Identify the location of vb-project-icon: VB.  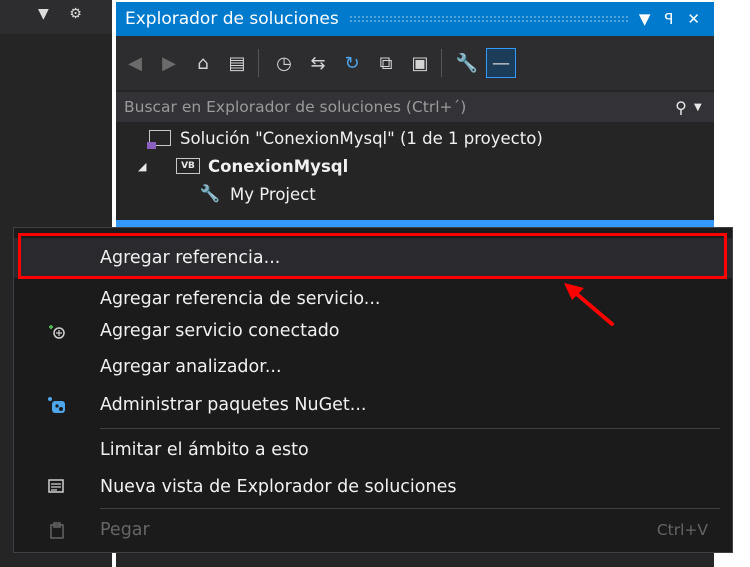
(188, 166).